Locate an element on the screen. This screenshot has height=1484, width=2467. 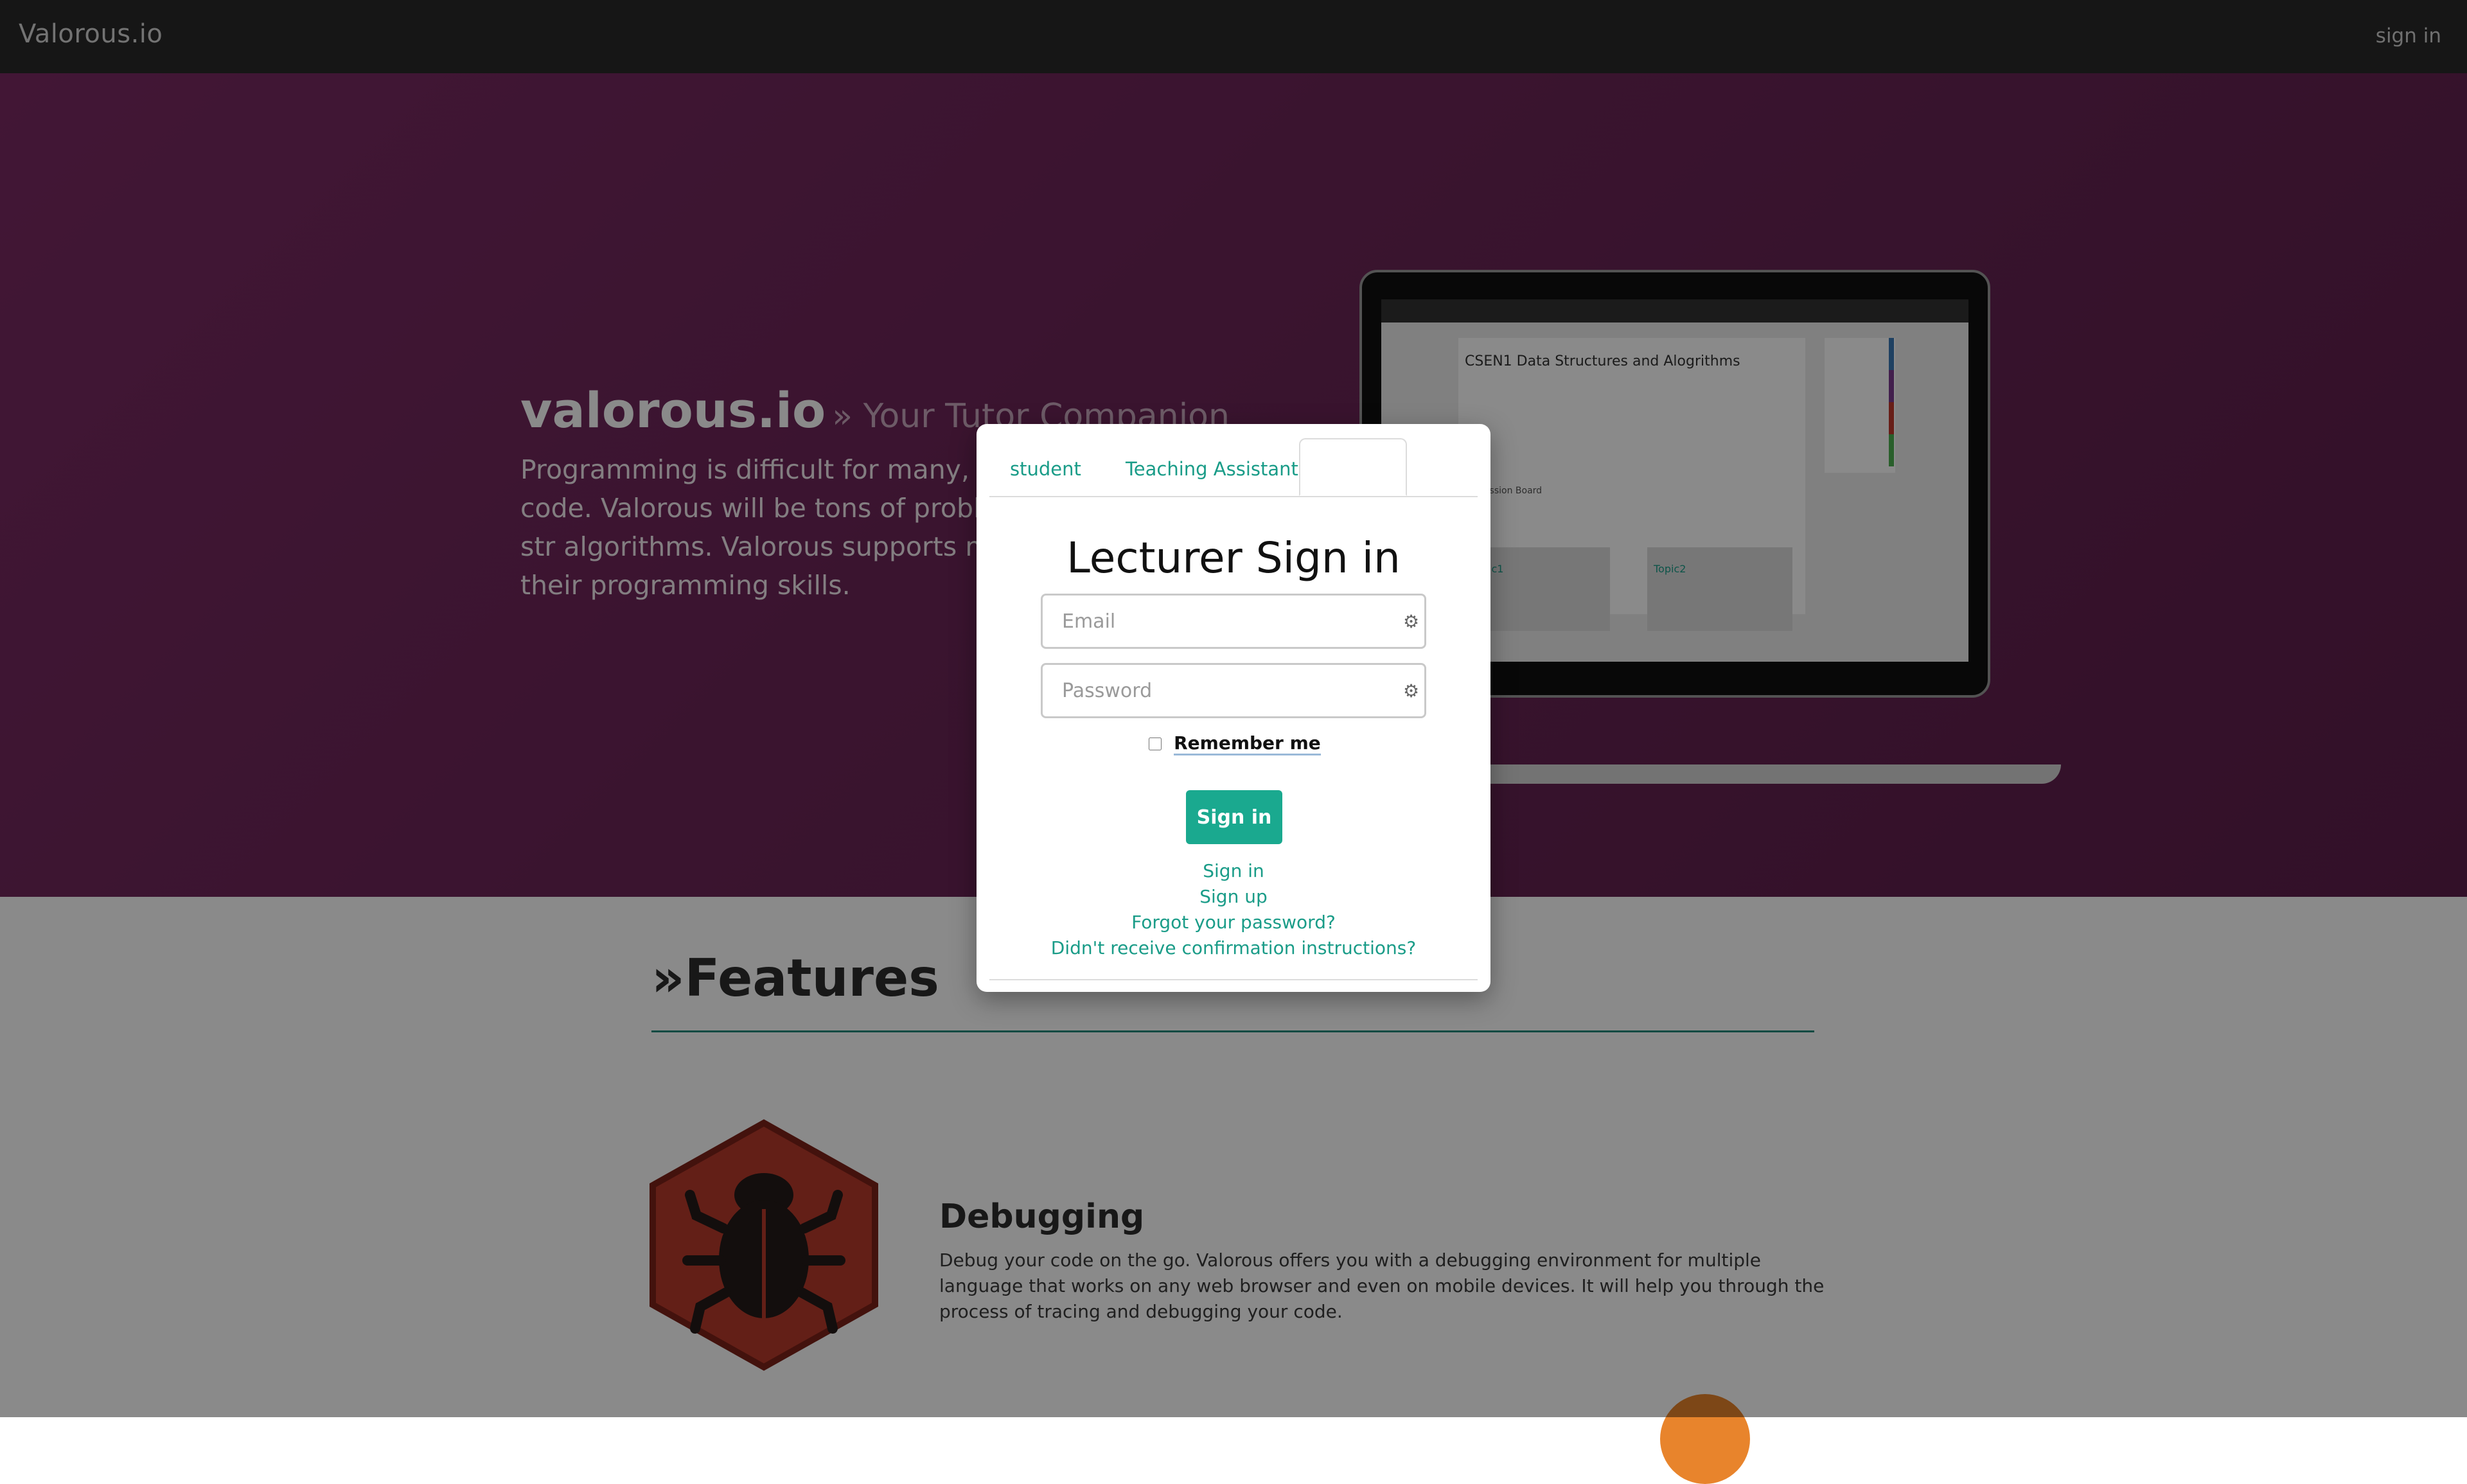
remember-me-row: Remember me is located at coordinates (1233, 744).